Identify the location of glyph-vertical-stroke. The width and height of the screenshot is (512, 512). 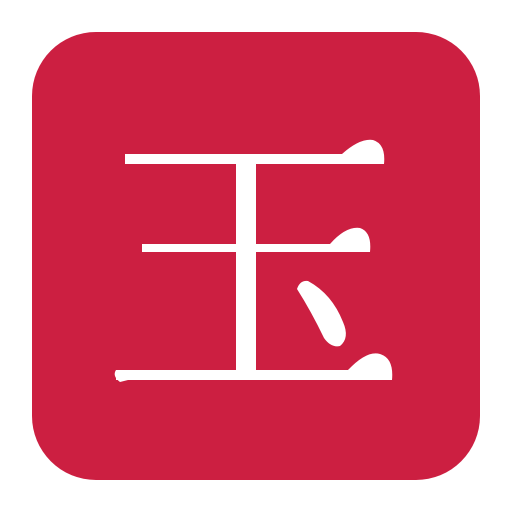
(246, 265).